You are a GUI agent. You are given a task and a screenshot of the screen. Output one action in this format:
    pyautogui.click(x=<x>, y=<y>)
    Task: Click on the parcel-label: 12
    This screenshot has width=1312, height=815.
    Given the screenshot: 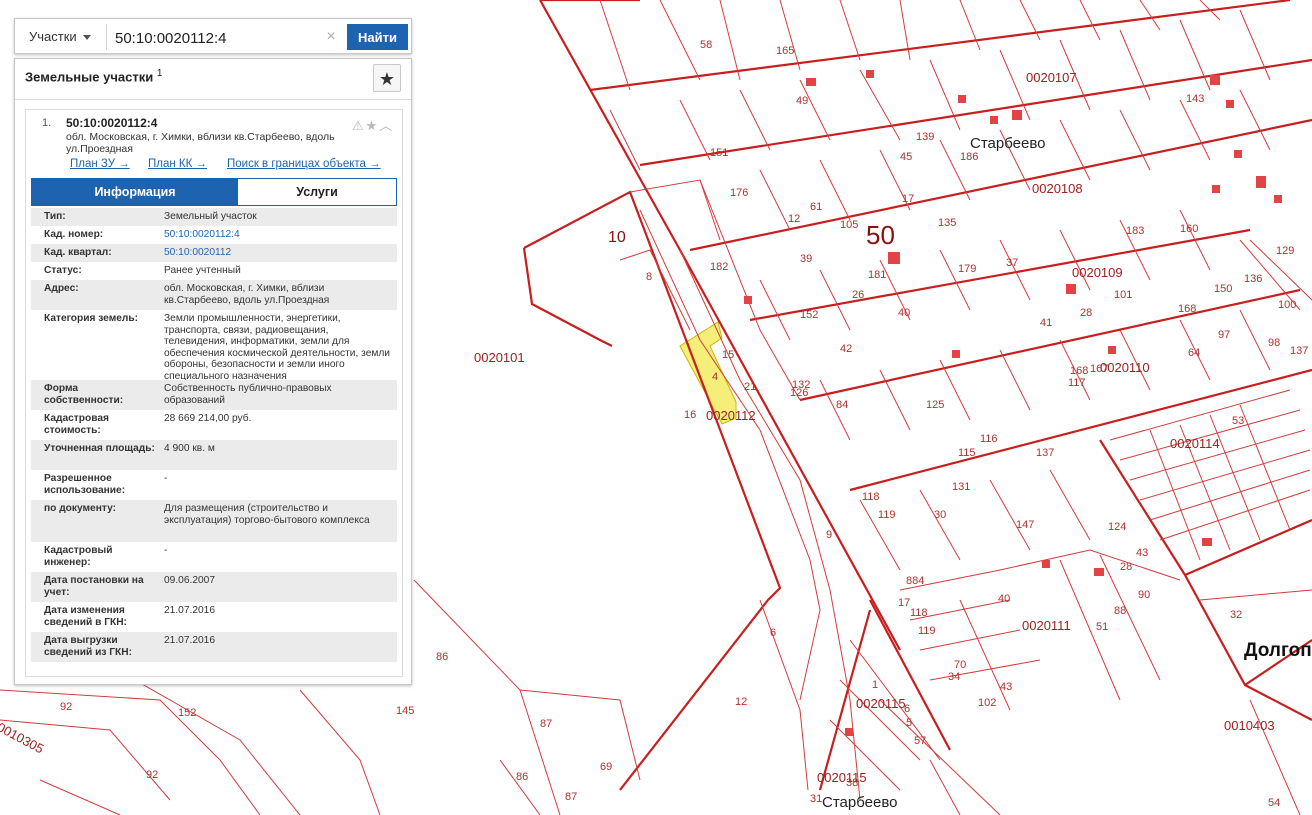 What is the action you would take?
    pyautogui.click(x=794, y=219)
    